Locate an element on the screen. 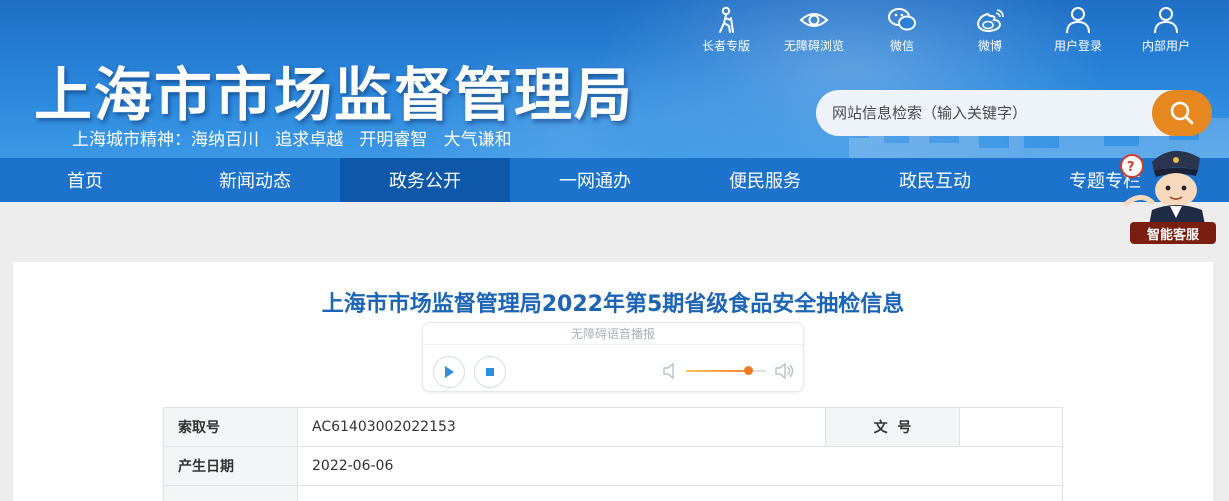  site-search is located at coordinates (1014, 113).